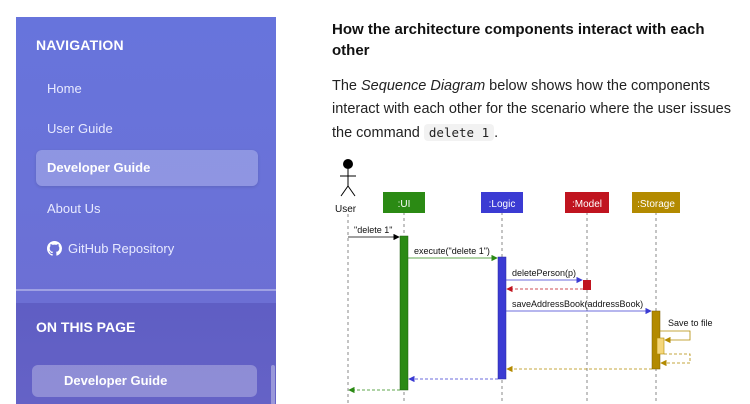 This screenshot has height=404, width=750. I want to click on nav-item-github-repository: GitHub Repository, so click(147, 249).